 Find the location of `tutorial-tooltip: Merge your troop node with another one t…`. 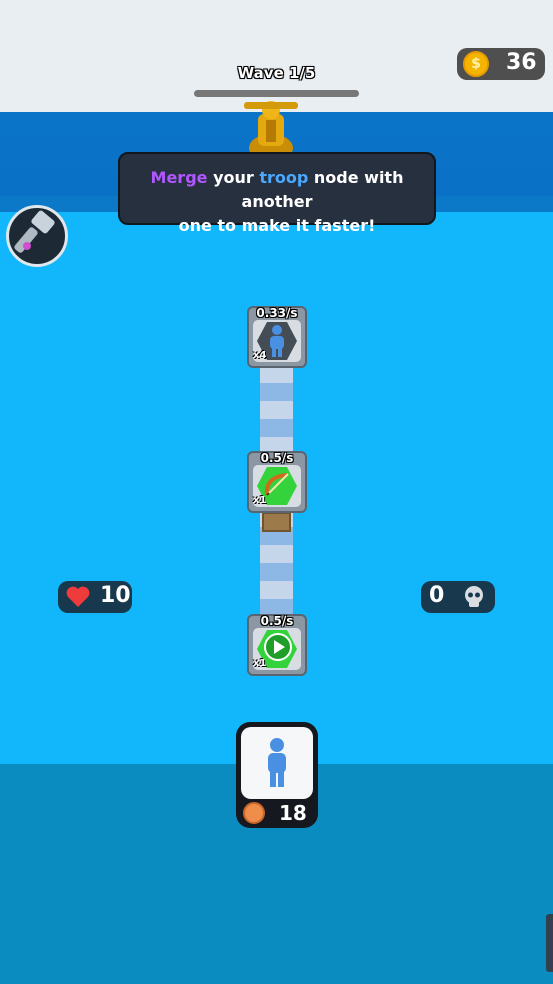

tutorial-tooltip: Merge your troop node with another one t… is located at coordinates (277, 193).